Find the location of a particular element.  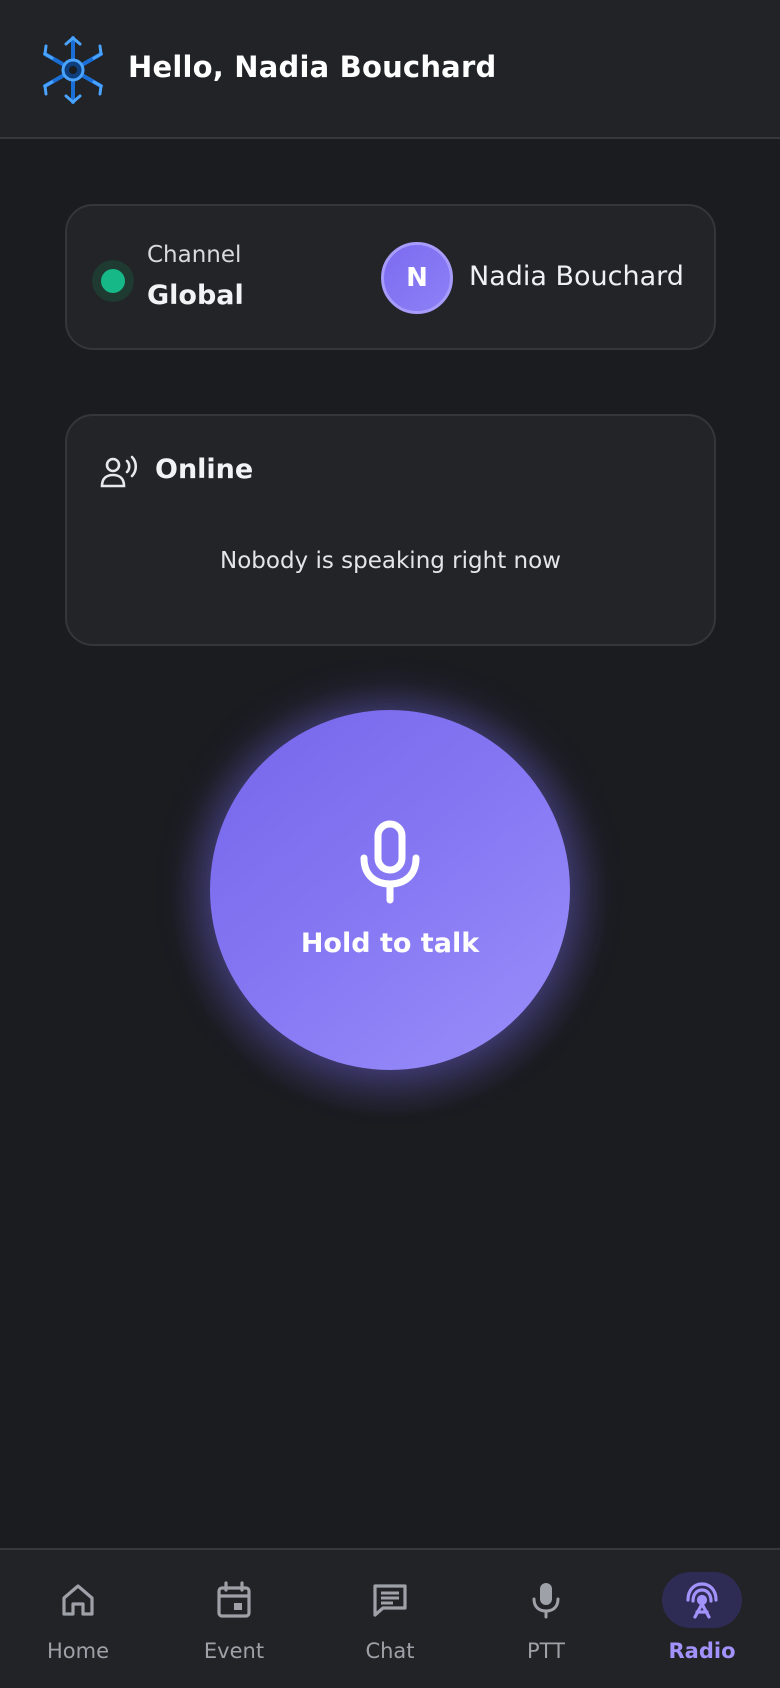

nav-label: Chat is located at coordinates (390, 1651).